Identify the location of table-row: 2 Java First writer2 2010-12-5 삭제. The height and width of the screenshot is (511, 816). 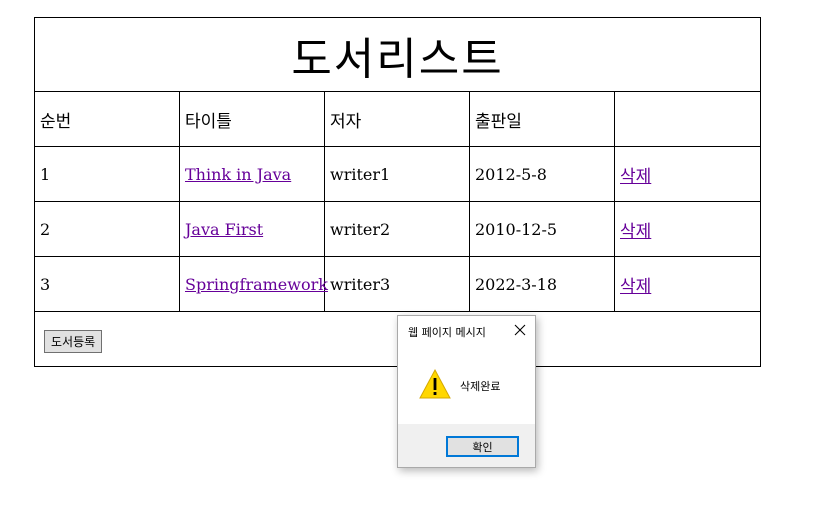
(398, 229).